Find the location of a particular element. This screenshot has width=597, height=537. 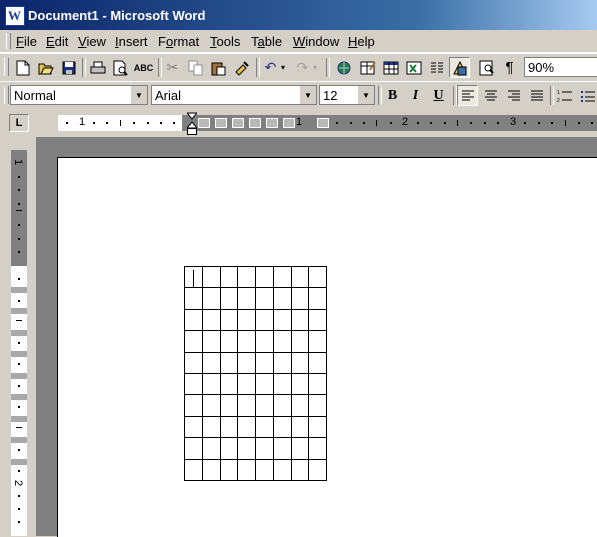

justify-icon is located at coordinates (536, 95).